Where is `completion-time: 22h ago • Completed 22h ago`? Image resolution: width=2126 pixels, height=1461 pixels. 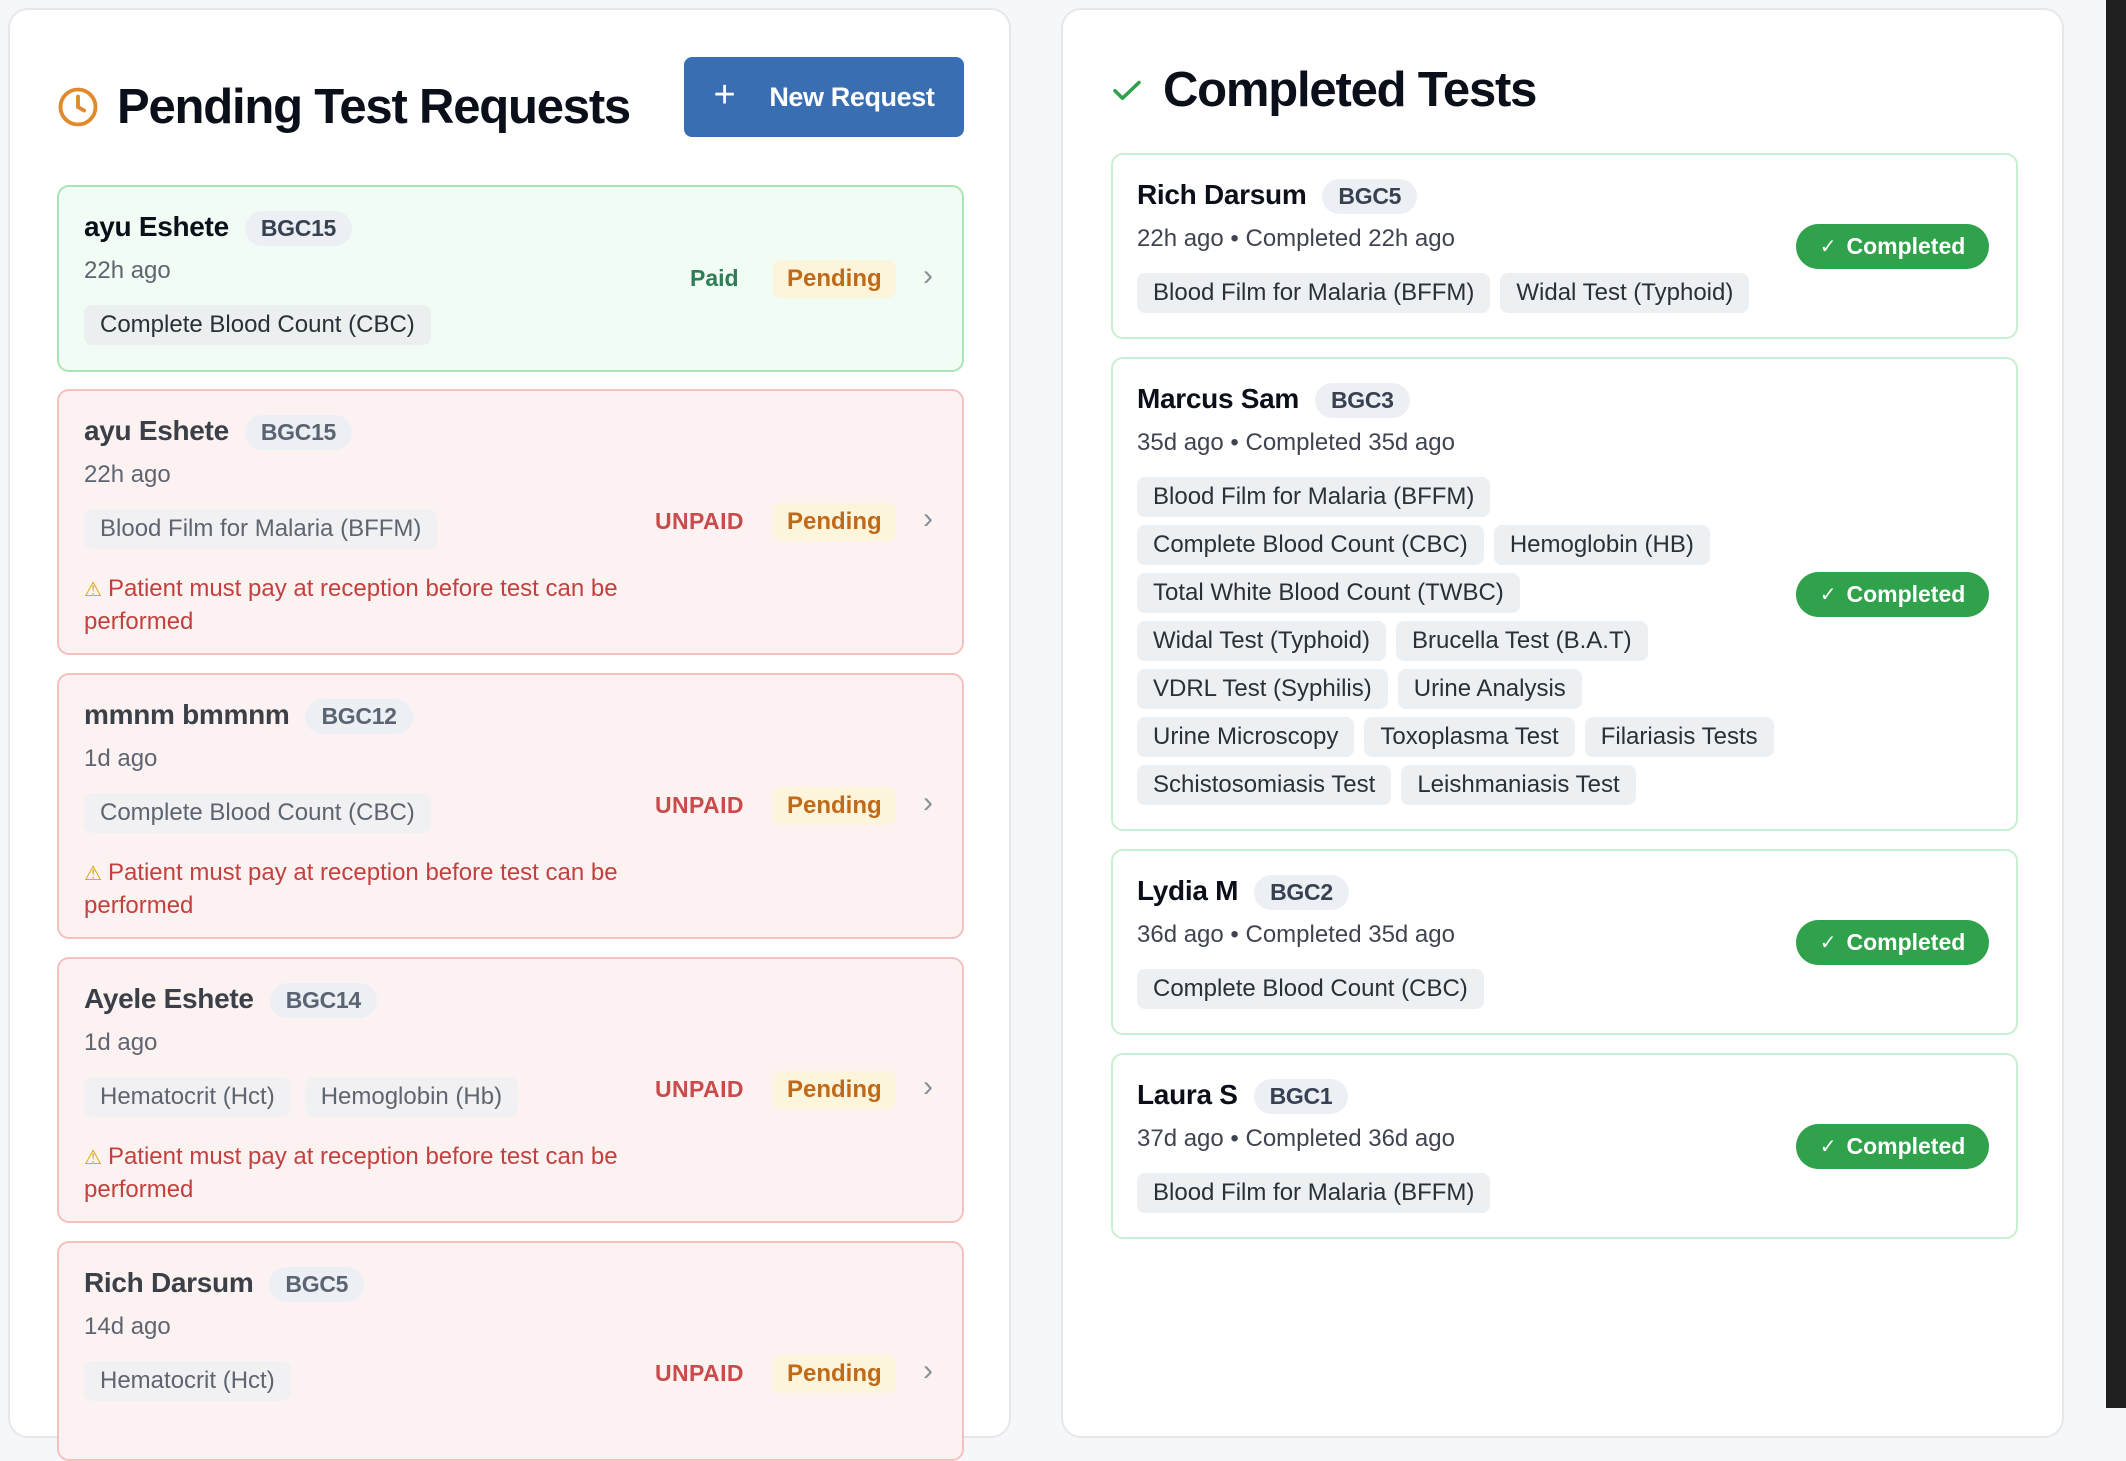 completion-time: 22h ago • Completed 22h ago is located at coordinates (1296, 238).